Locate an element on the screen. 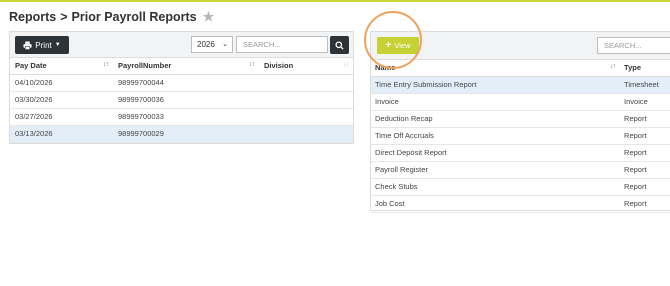  report-row-selected: Time Entry Submission Report Timesheet is located at coordinates (520, 85).